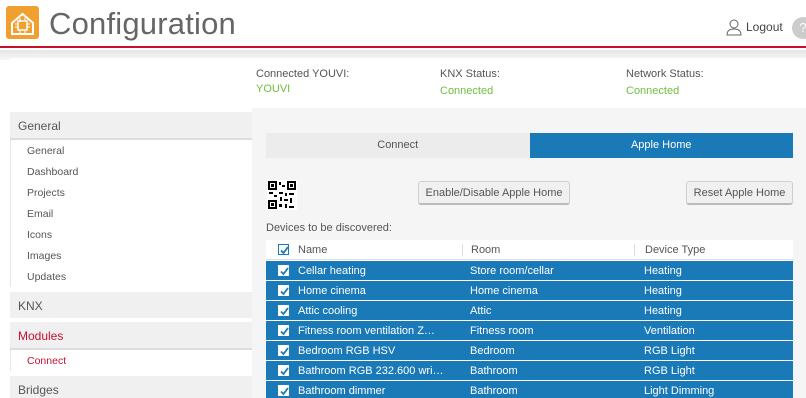  What do you see at coordinates (131, 125) in the screenshot?
I see `sidebar-section-general: General` at bounding box center [131, 125].